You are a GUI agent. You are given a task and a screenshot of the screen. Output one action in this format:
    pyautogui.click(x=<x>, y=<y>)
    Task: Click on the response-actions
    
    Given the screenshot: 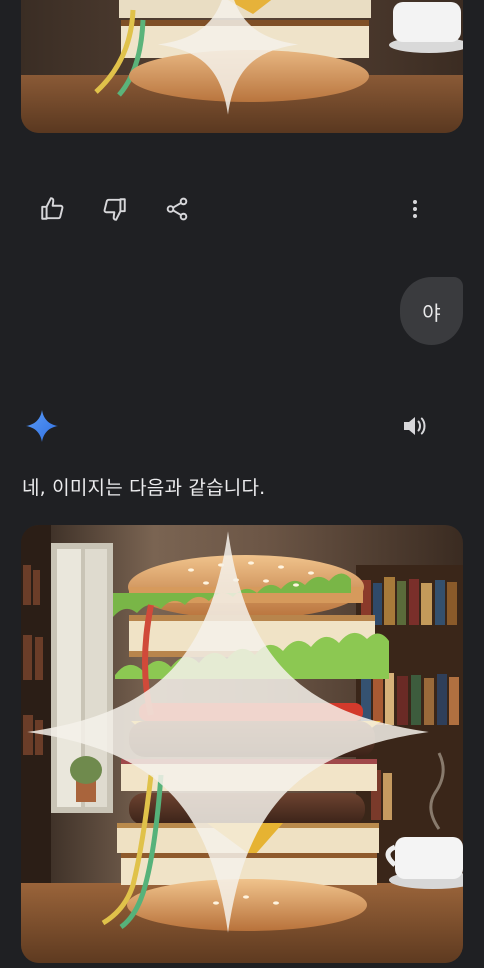 What is the action you would take?
    pyautogui.click(x=242, y=210)
    